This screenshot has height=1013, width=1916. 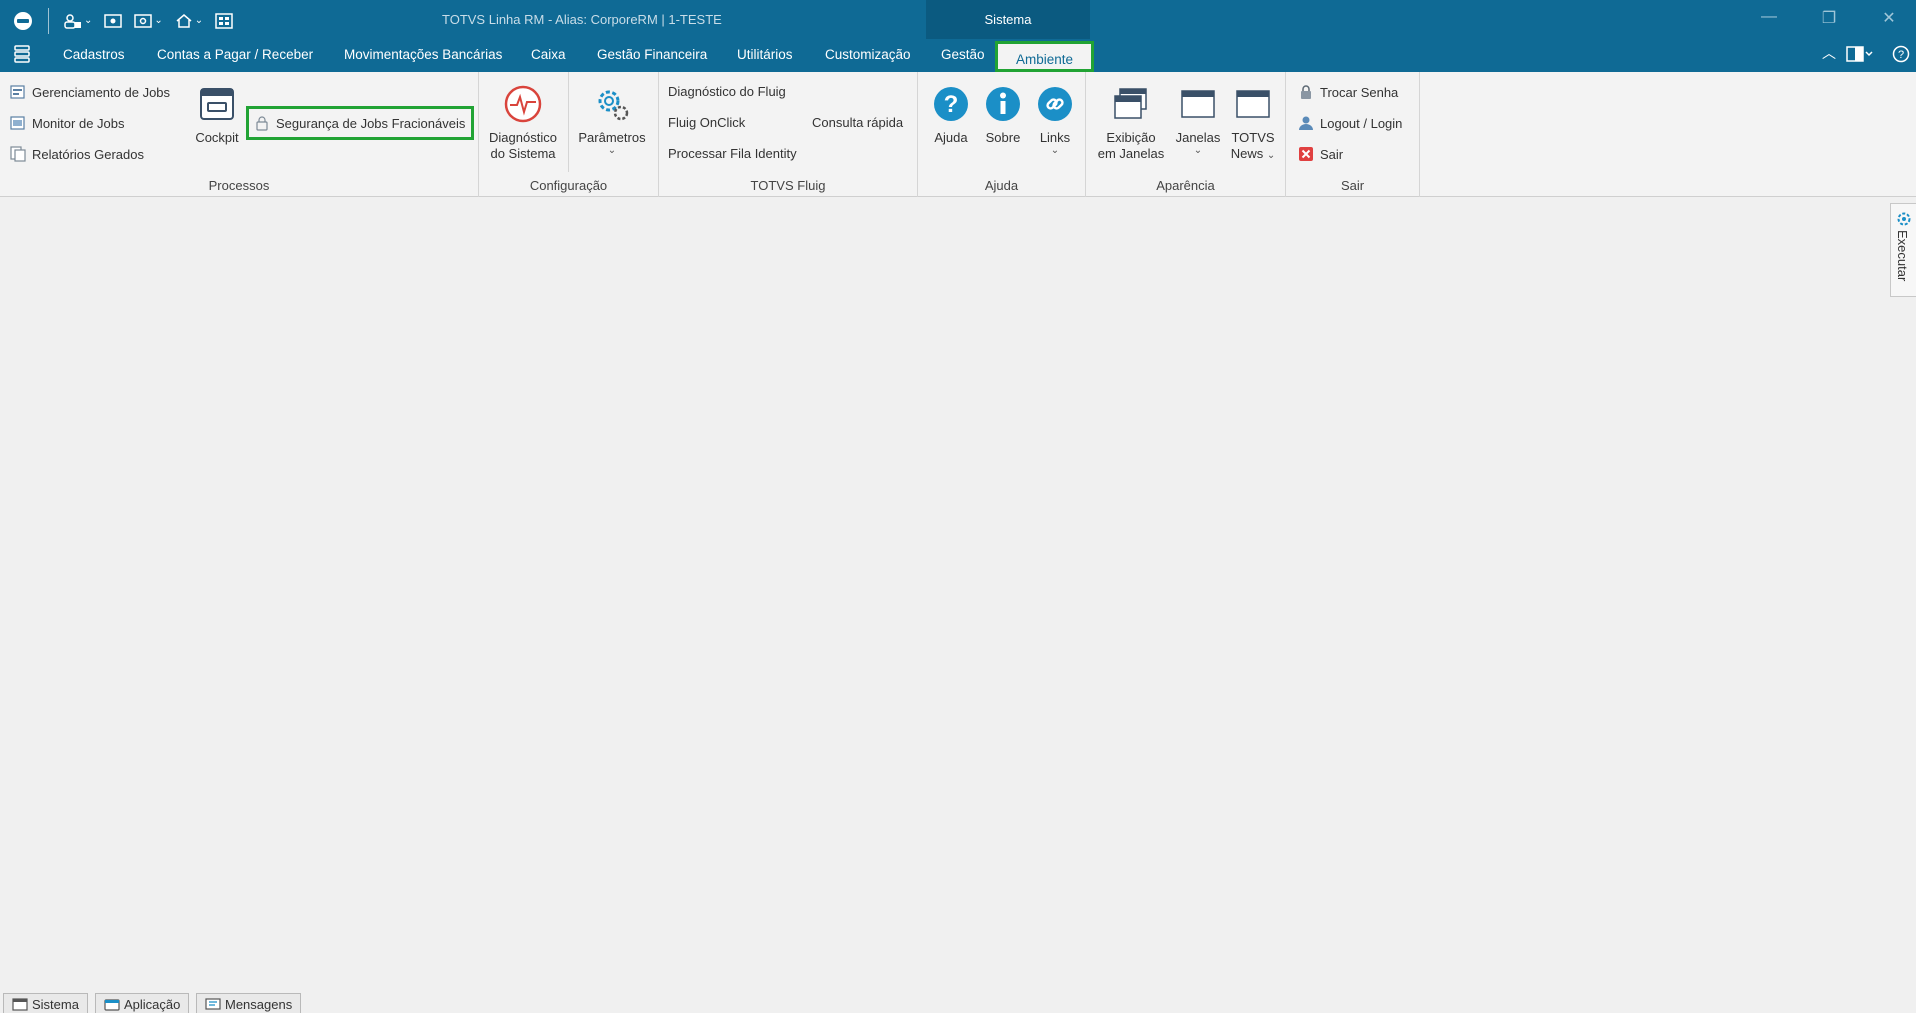 What do you see at coordinates (1359, 92) in the screenshot?
I see `trocar-senha-label: Trocar Senha` at bounding box center [1359, 92].